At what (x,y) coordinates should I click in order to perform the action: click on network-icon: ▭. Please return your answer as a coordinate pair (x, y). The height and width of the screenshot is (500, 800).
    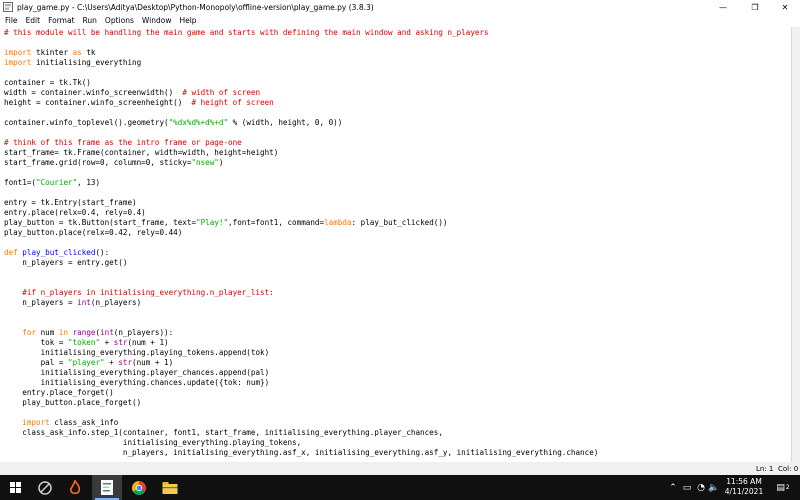
    Looking at the image, I should click on (687, 487).